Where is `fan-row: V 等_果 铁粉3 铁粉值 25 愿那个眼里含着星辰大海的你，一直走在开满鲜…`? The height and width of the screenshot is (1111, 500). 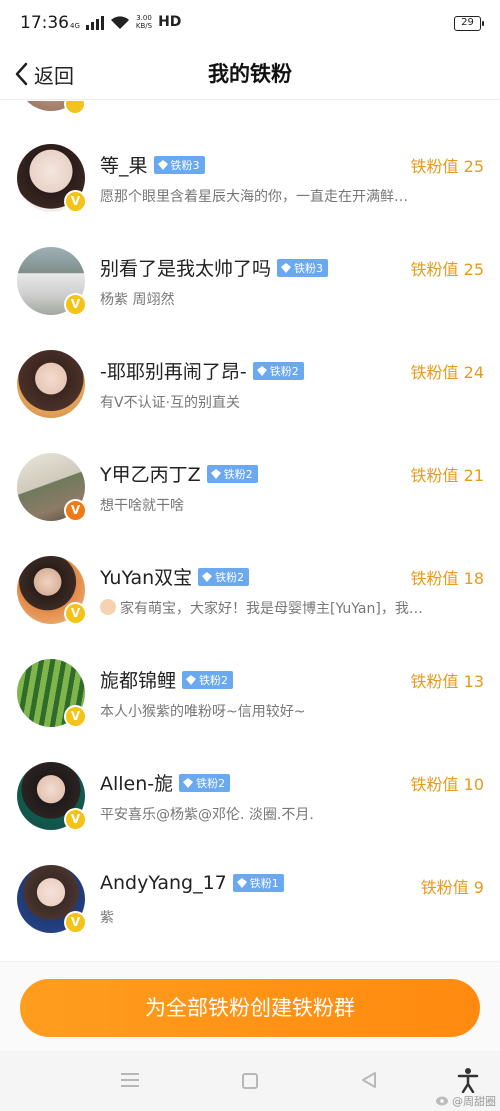
fan-row: V 等_果 铁粉3 铁粉值 25 愿那个眼里含着星辰大海的你，一直走在开满鲜… is located at coordinates (250, 195).